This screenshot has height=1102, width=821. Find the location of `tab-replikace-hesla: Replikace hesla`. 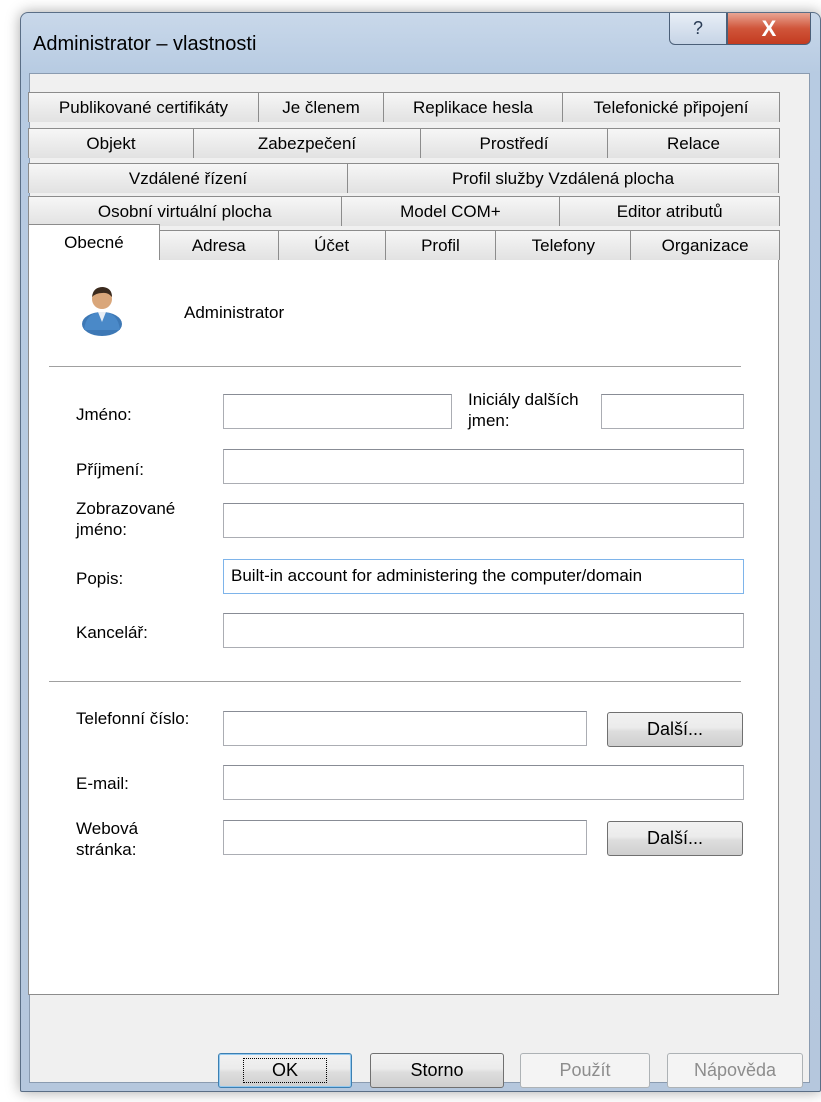

tab-replikace-hesla: Replikace hesla is located at coordinates (473, 107).